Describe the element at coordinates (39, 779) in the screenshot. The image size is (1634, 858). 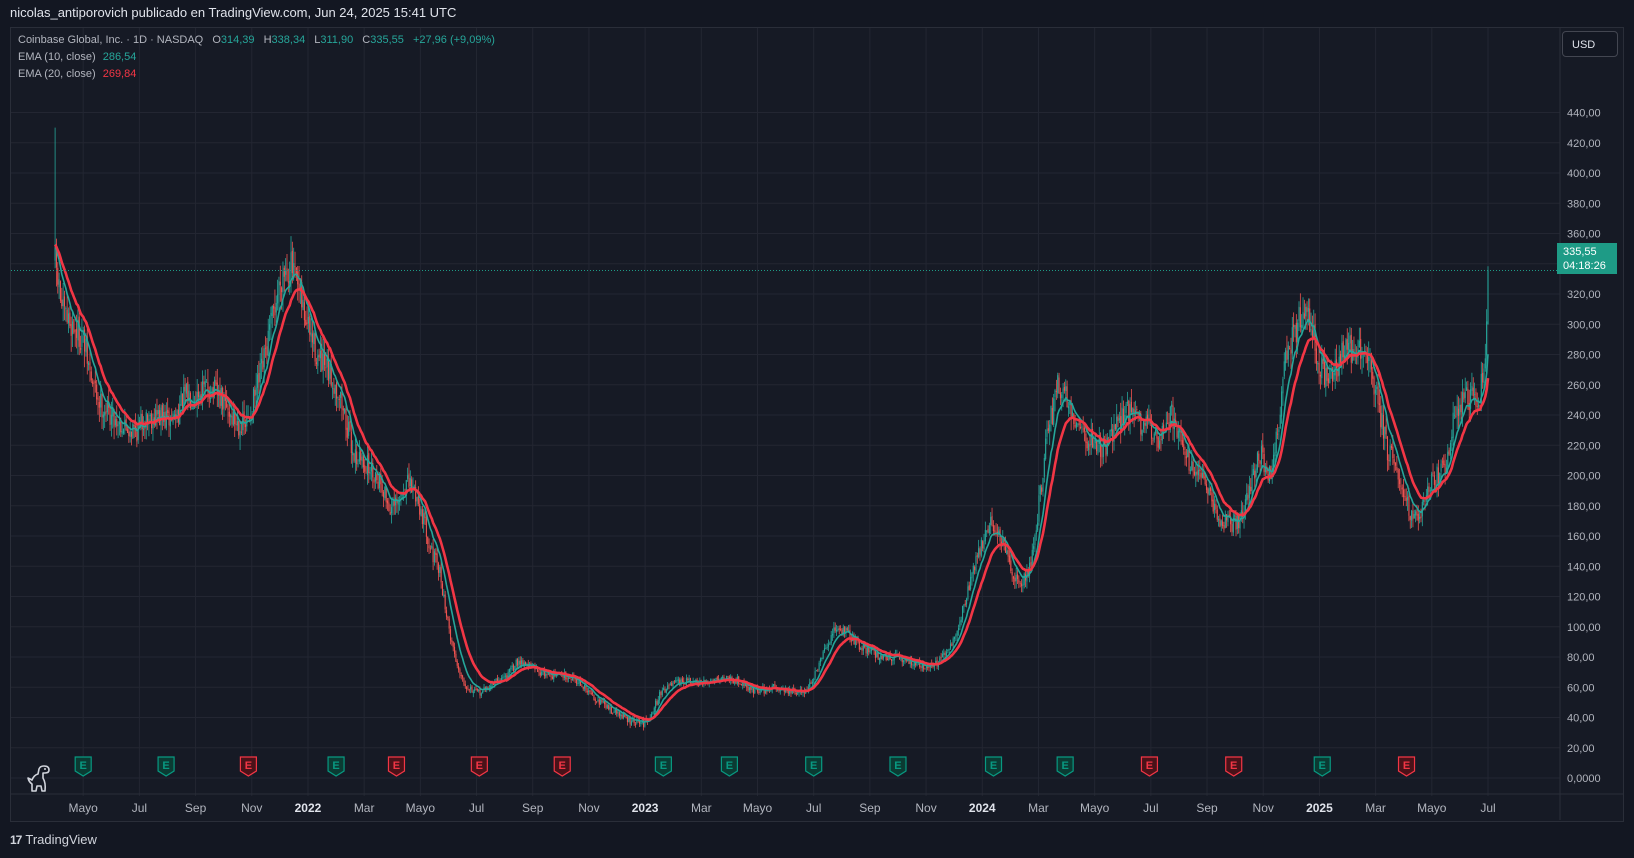
I see `dinosaur-icon` at that location.